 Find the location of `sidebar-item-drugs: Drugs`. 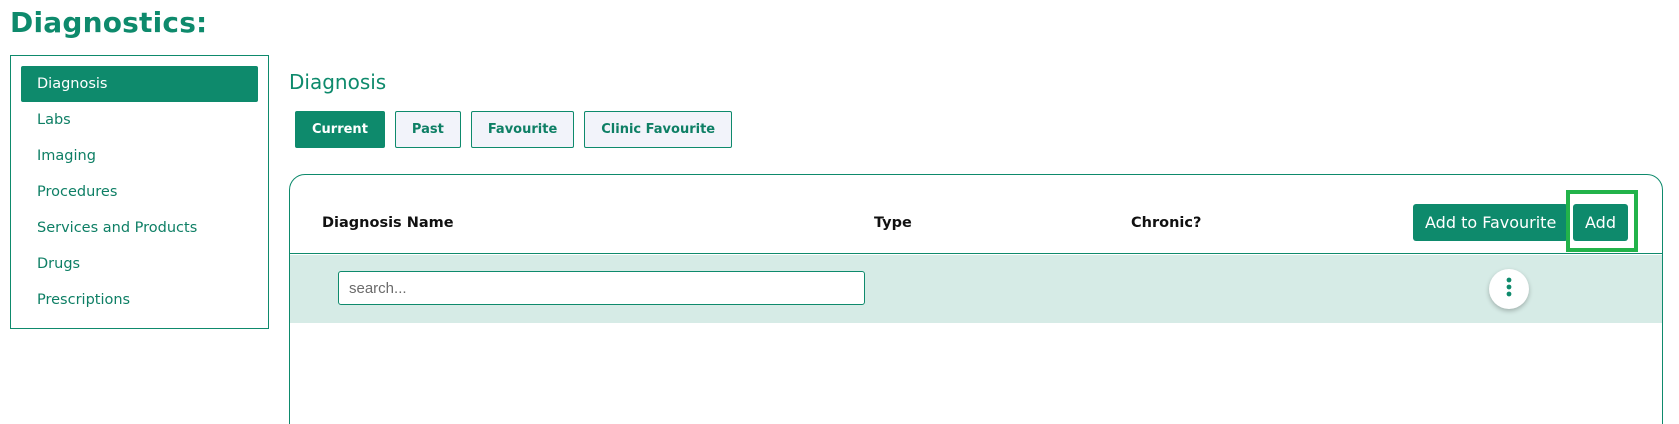

sidebar-item-drugs: Drugs is located at coordinates (139, 264).